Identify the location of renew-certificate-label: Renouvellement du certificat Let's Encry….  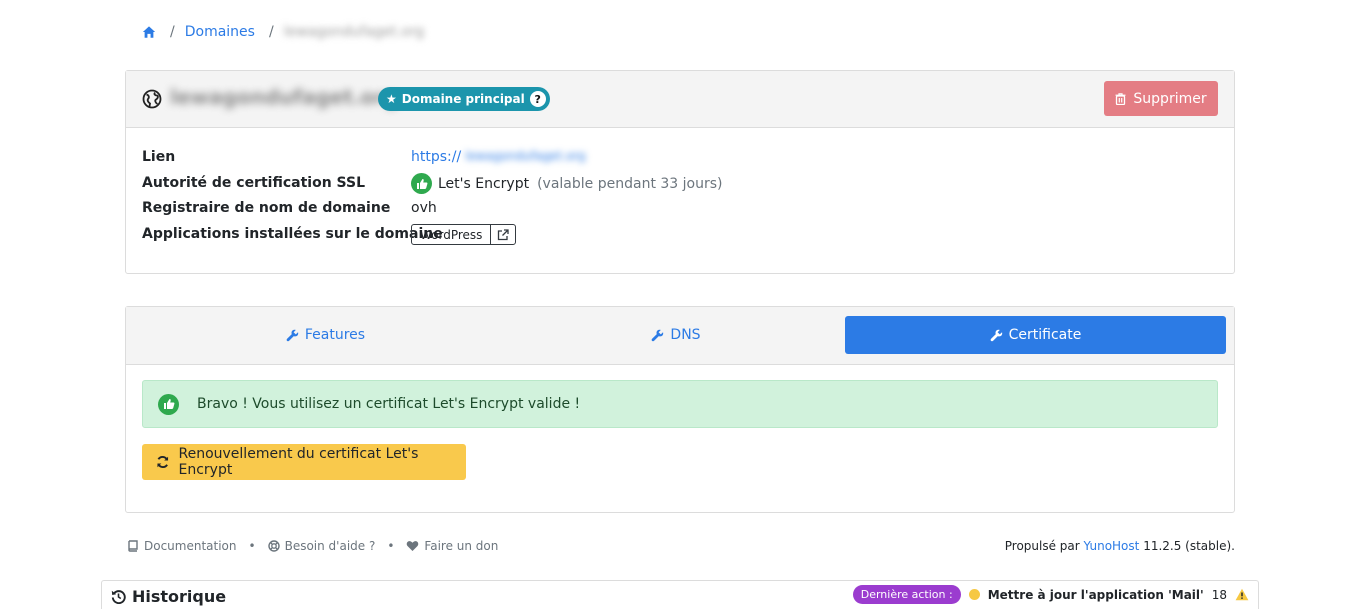
(298, 462).